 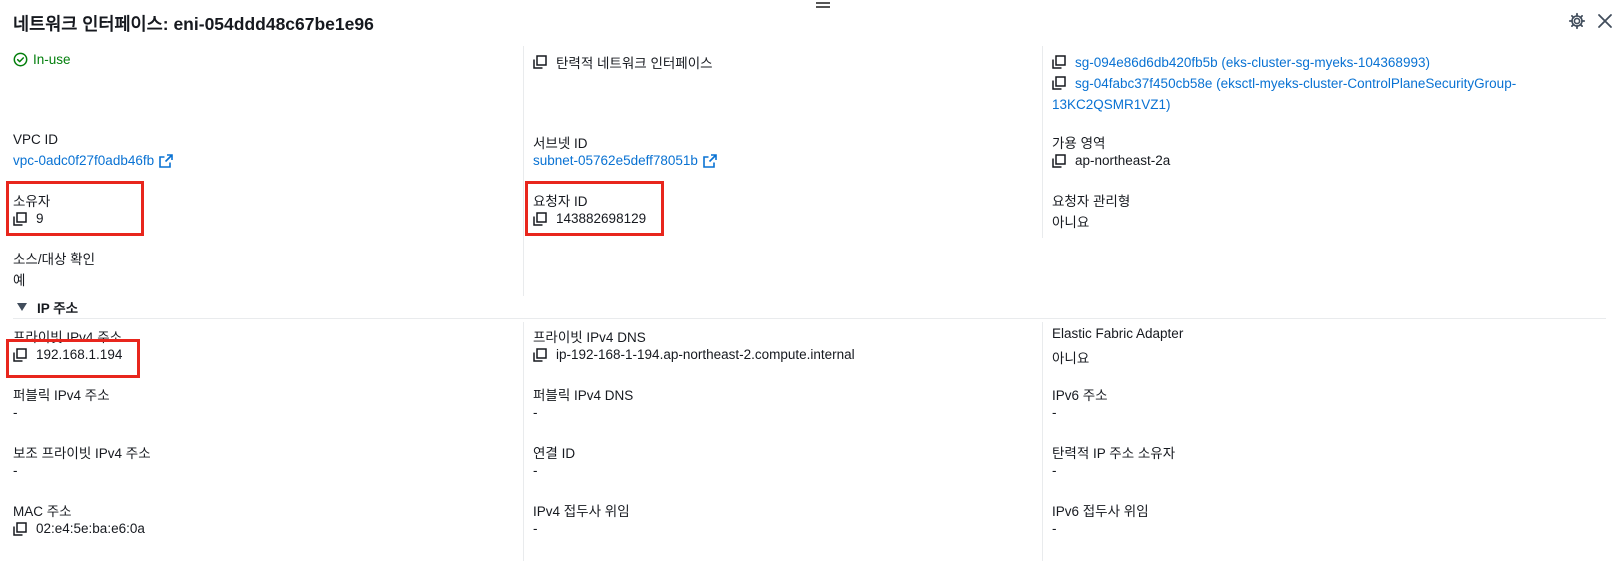 What do you see at coordinates (83, 160) in the screenshot?
I see `vpc-id-link: vpc-0adc0f27f0adb46fb` at bounding box center [83, 160].